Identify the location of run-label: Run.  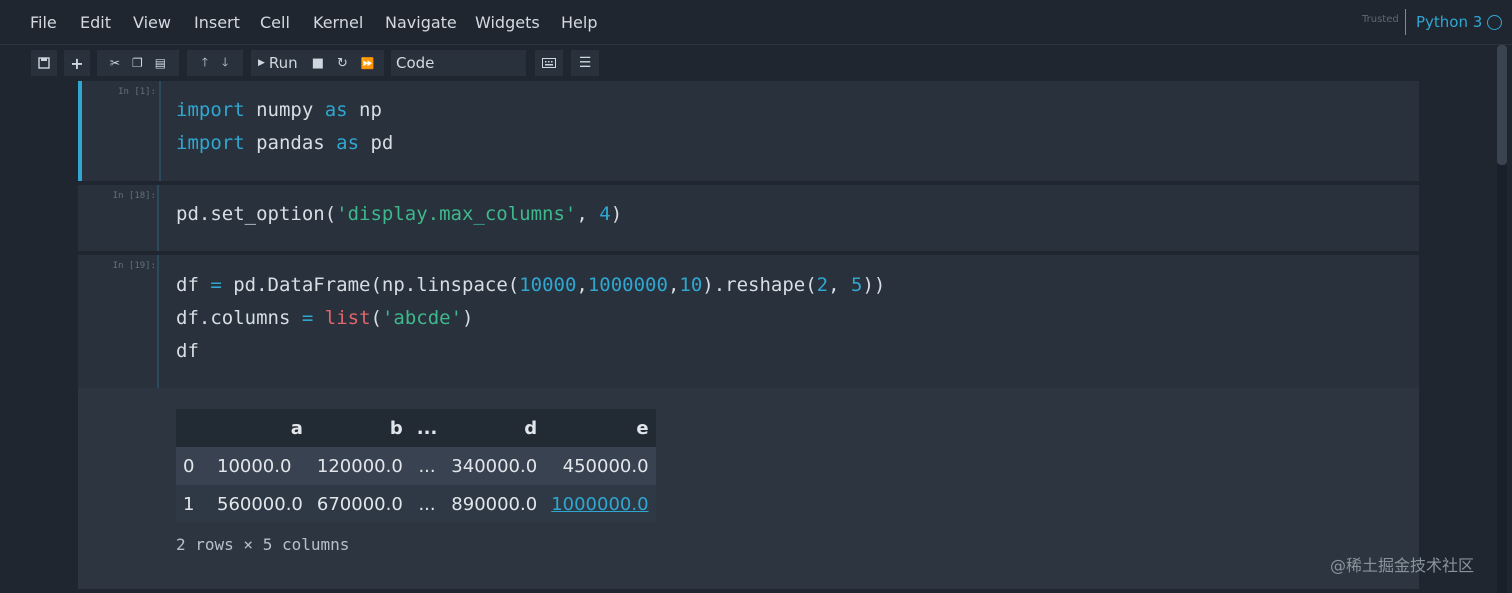
(283, 63).